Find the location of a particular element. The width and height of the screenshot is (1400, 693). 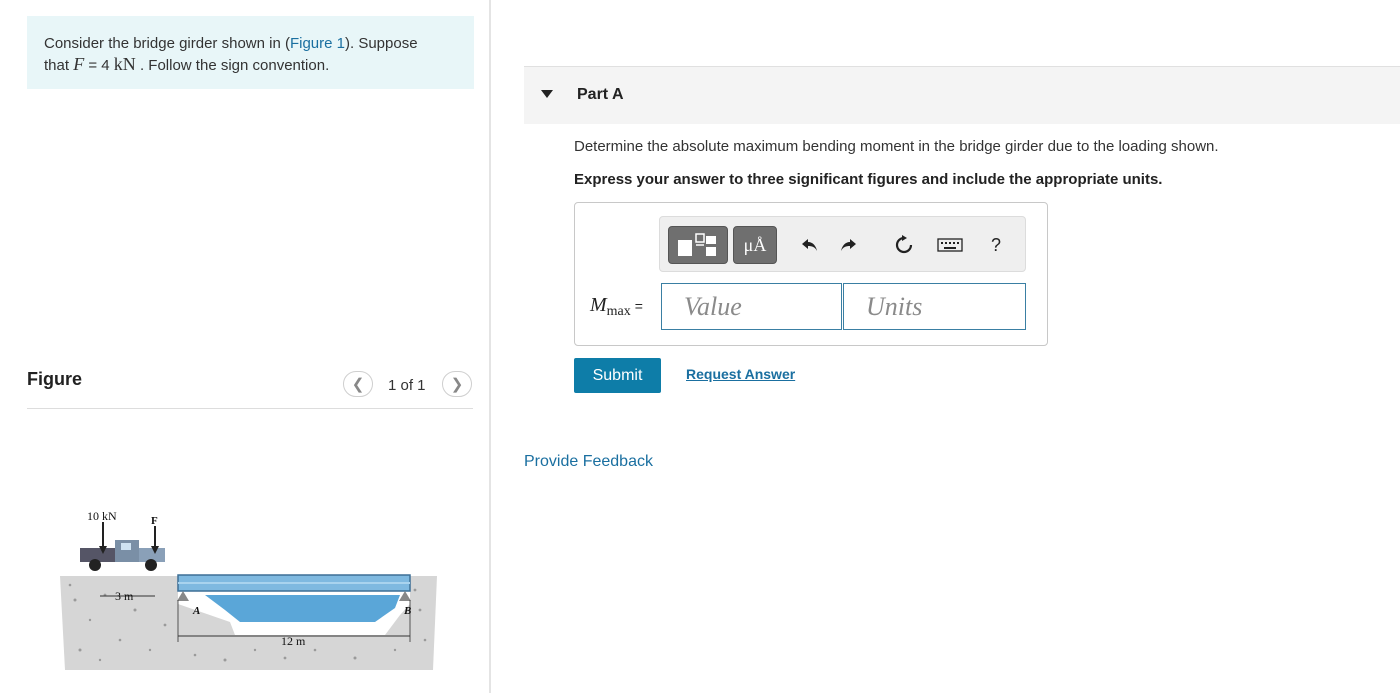

answer-label-sub: max is located at coordinates (618, 311).